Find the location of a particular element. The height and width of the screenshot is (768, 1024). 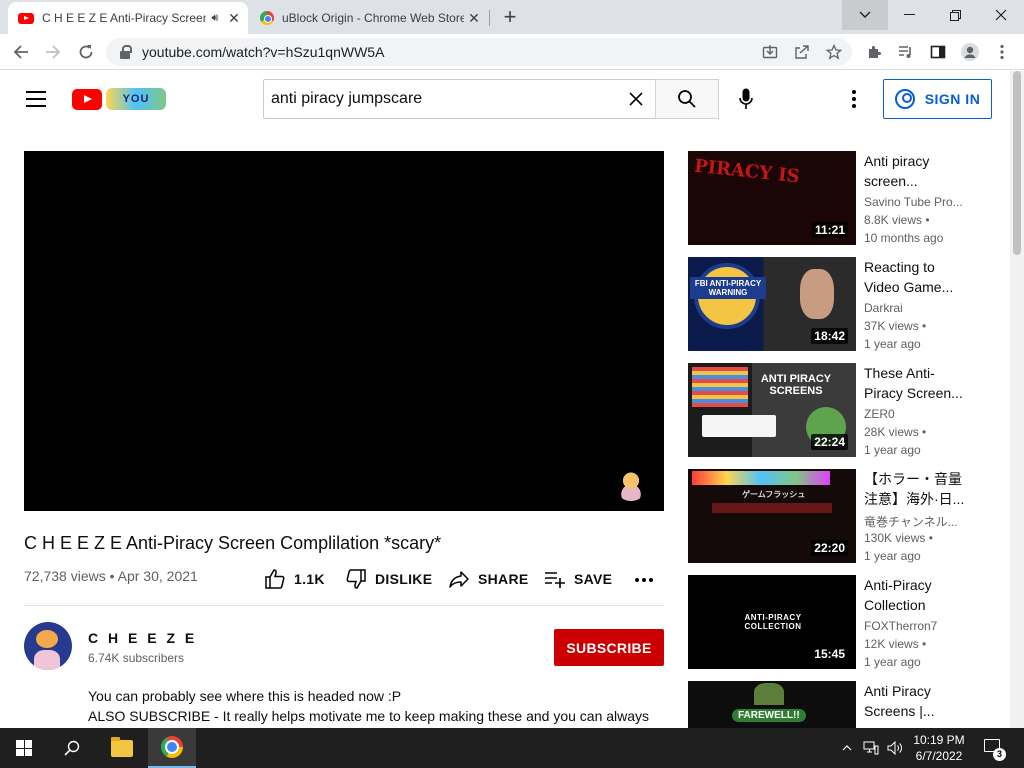

scrollbar-thumb is located at coordinates (1017, 163).